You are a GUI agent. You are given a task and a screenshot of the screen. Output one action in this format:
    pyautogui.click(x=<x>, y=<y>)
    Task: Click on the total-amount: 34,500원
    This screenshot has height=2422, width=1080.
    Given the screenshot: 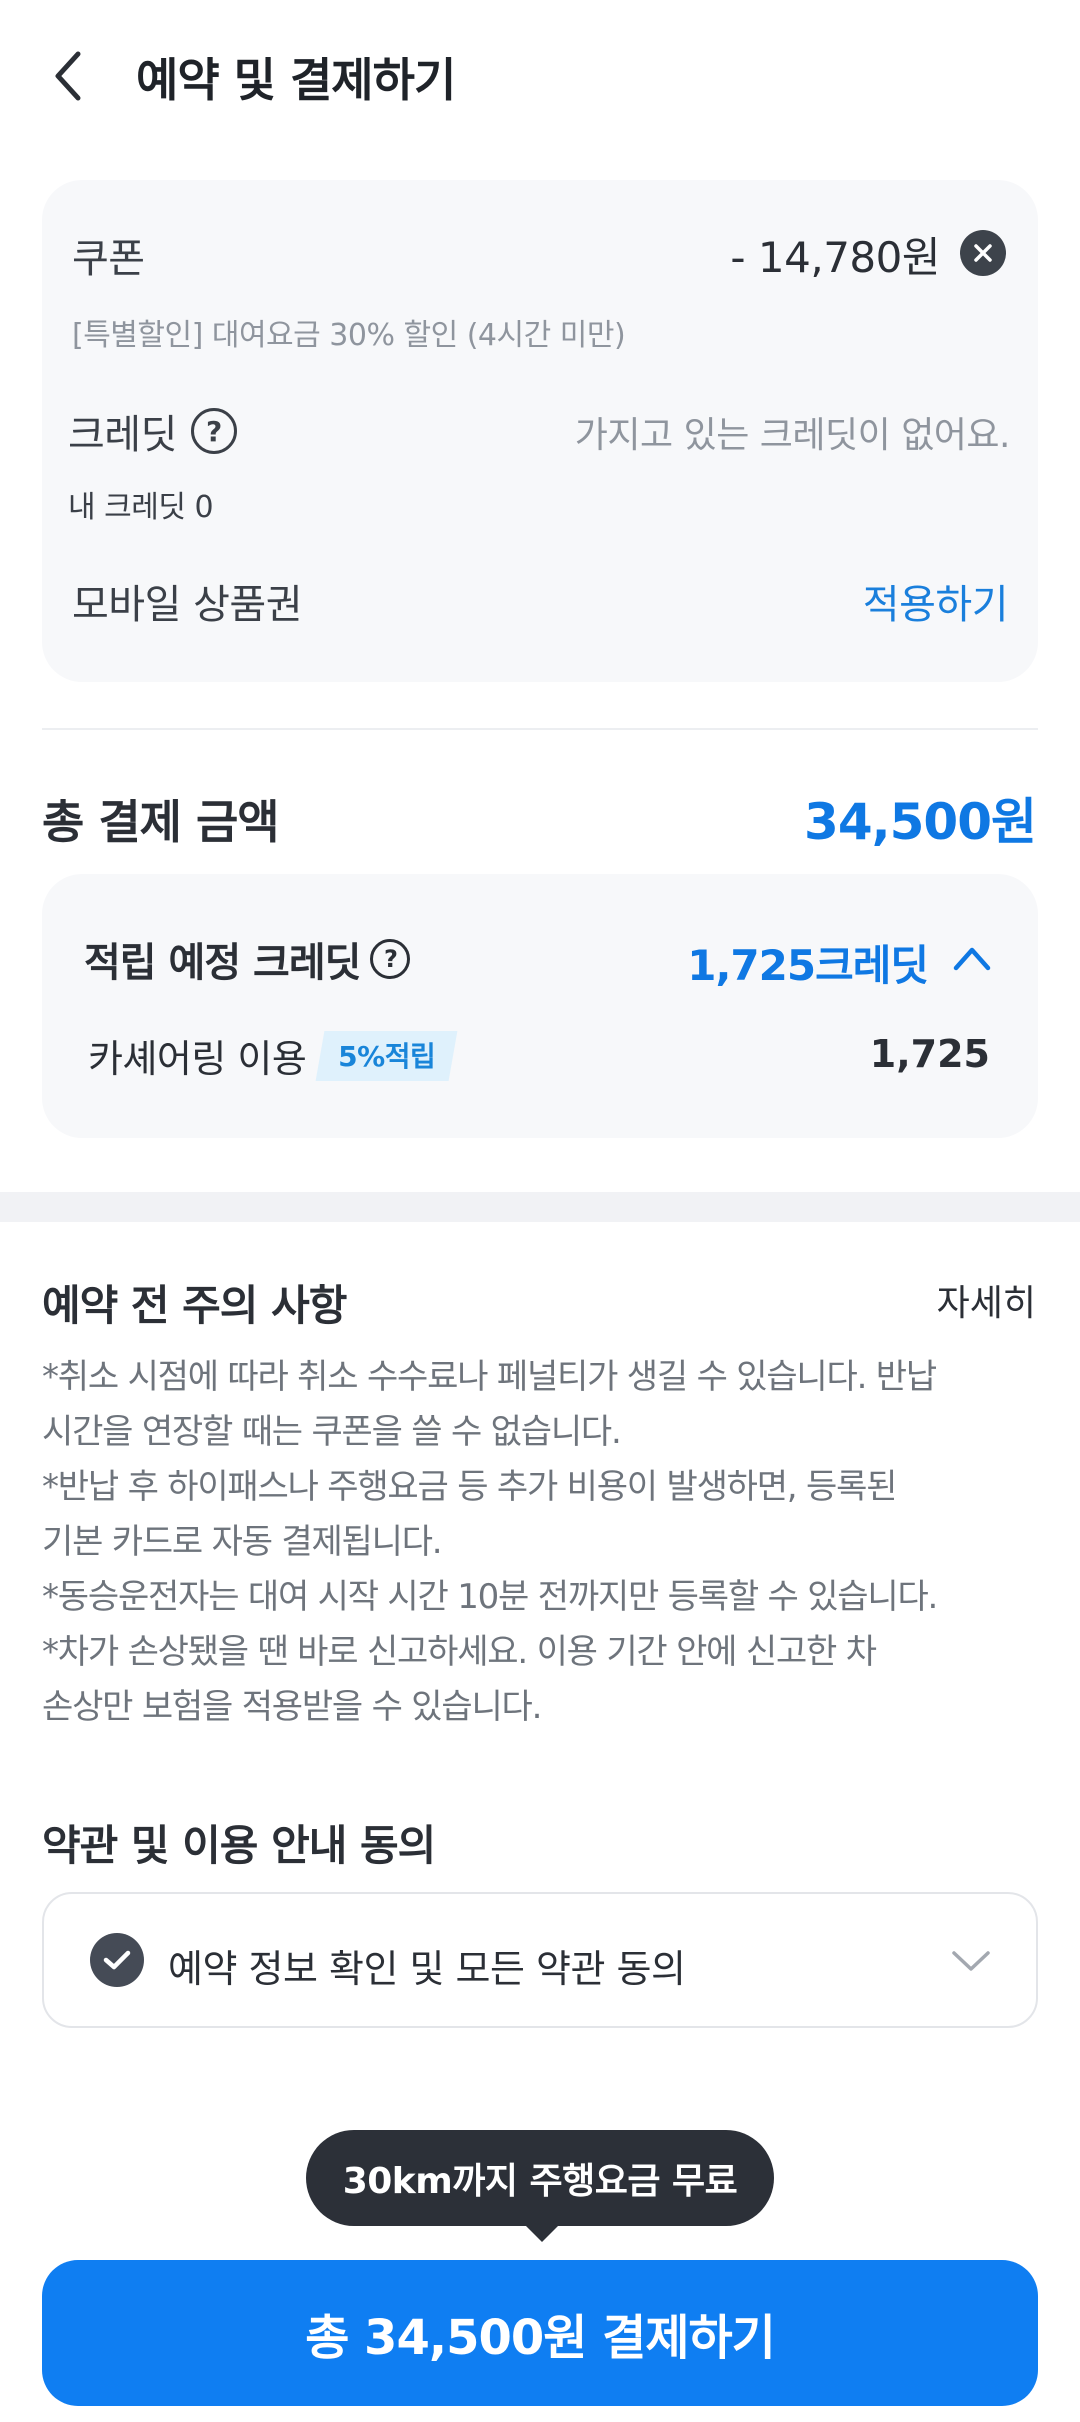 What is the action you would take?
    pyautogui.click(x=920, y=822)
    